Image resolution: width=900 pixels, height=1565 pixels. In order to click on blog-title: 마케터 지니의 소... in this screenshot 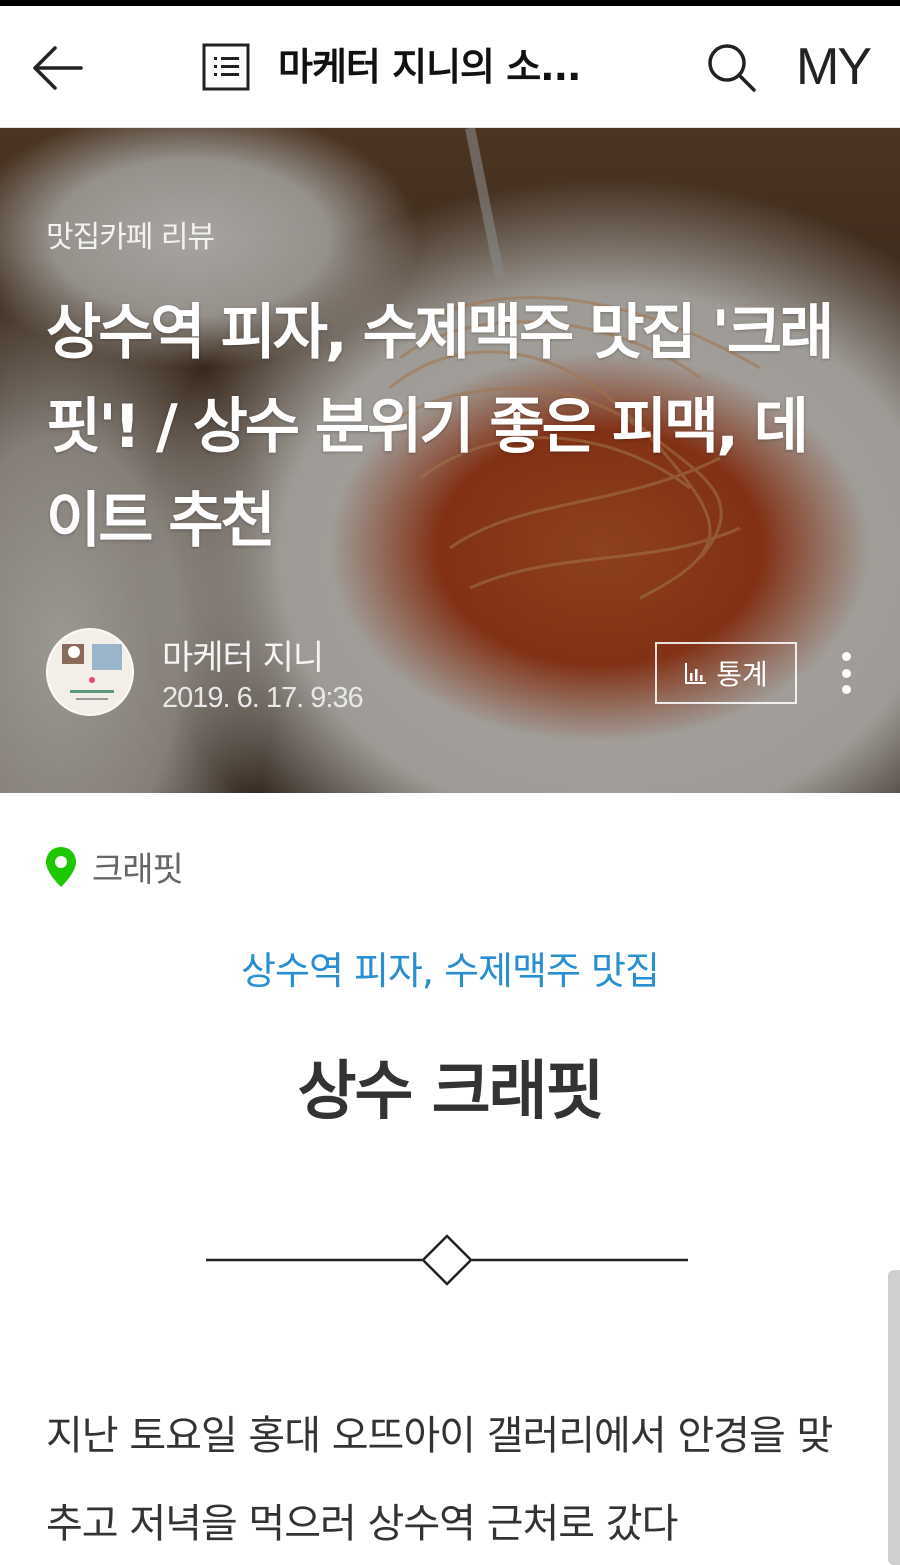, I will do `click(443, 67)`.